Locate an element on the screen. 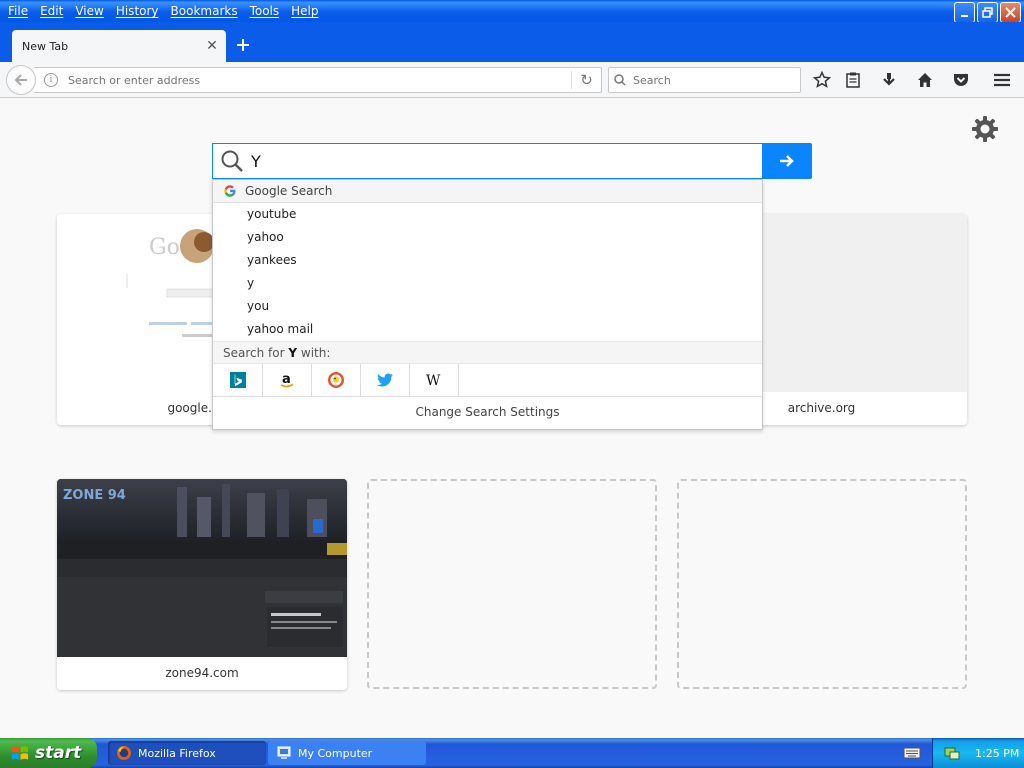 The width and height of the screenshot is (1024, 768). bookmarks-menu-button is located at coordinates (853, 80).